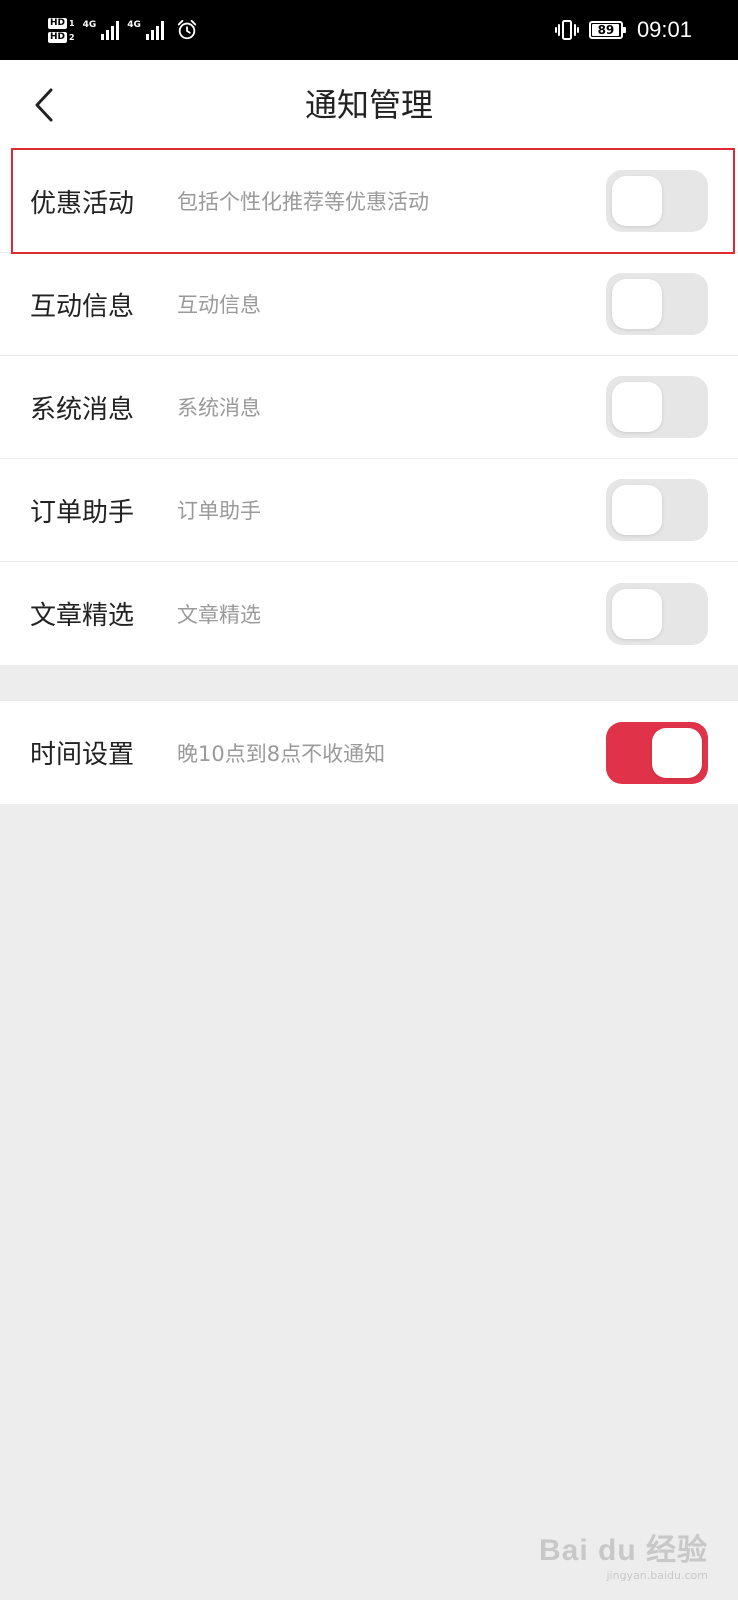 This screenshot has width=738, height=1600. I want to click on signal-1: 4G, so click(101, 30).